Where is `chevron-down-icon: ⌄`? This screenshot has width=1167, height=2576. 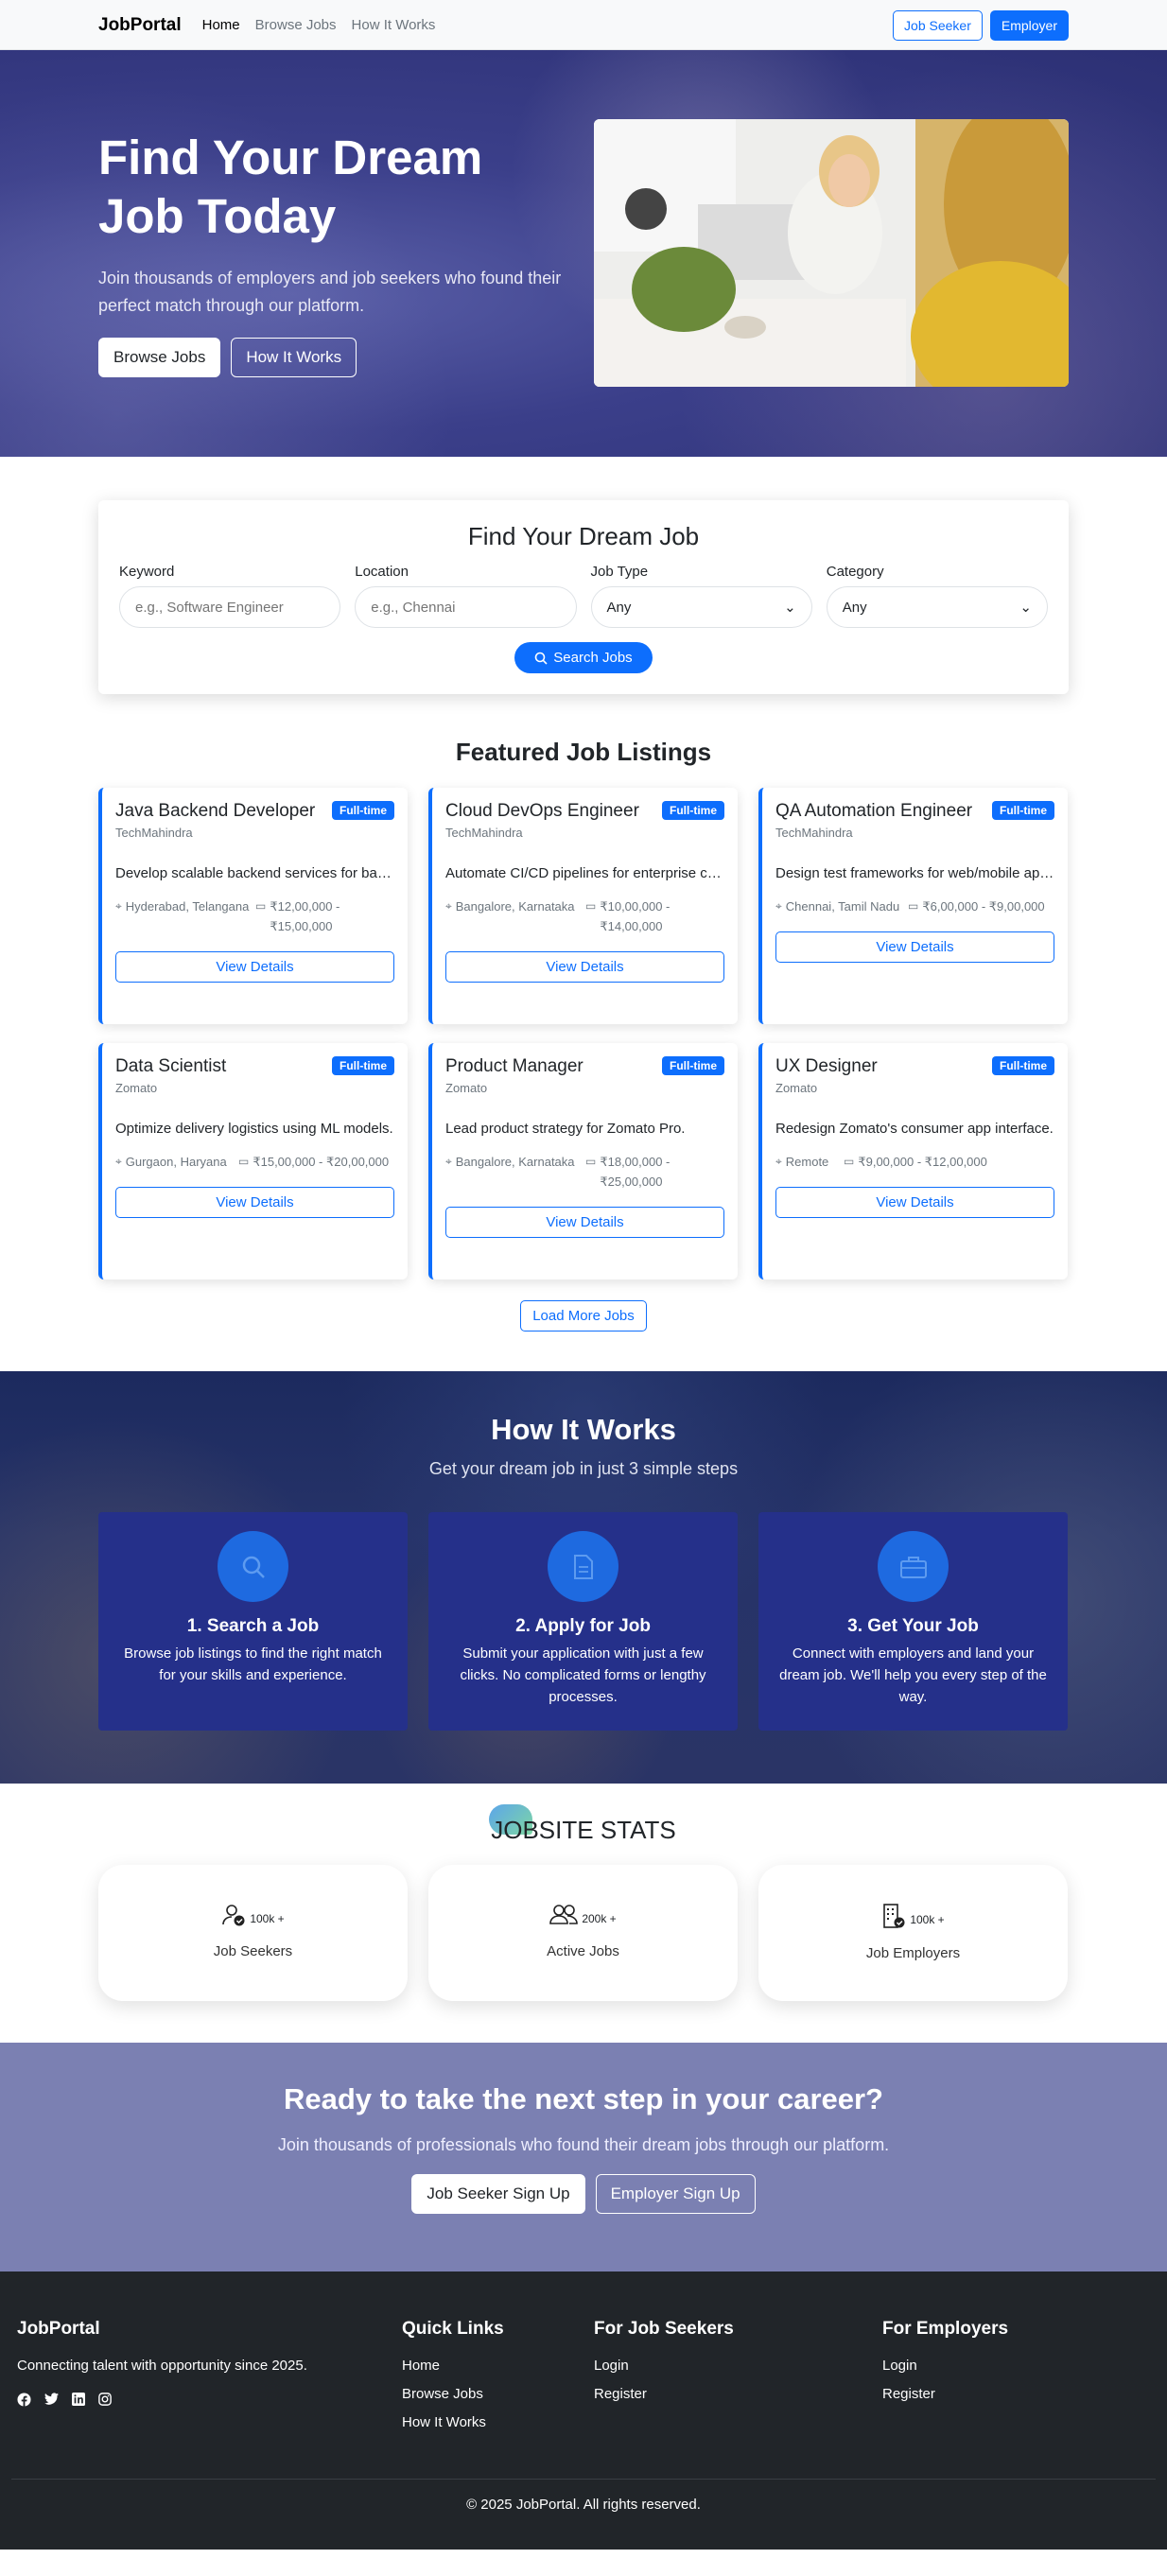
chevron-down-icon: ⌄ is located at coordinates (790, 608).